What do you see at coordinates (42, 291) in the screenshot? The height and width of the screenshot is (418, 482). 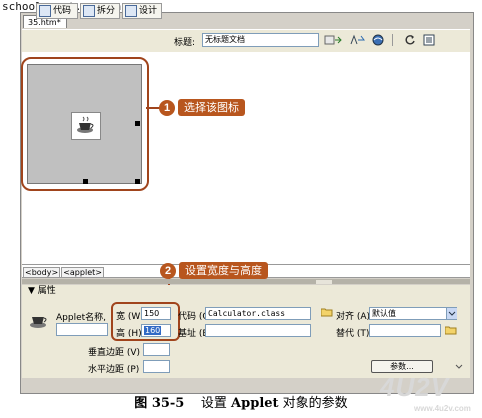 I see `properties-title: ▼ 属性` at bounding box center [42, 291].